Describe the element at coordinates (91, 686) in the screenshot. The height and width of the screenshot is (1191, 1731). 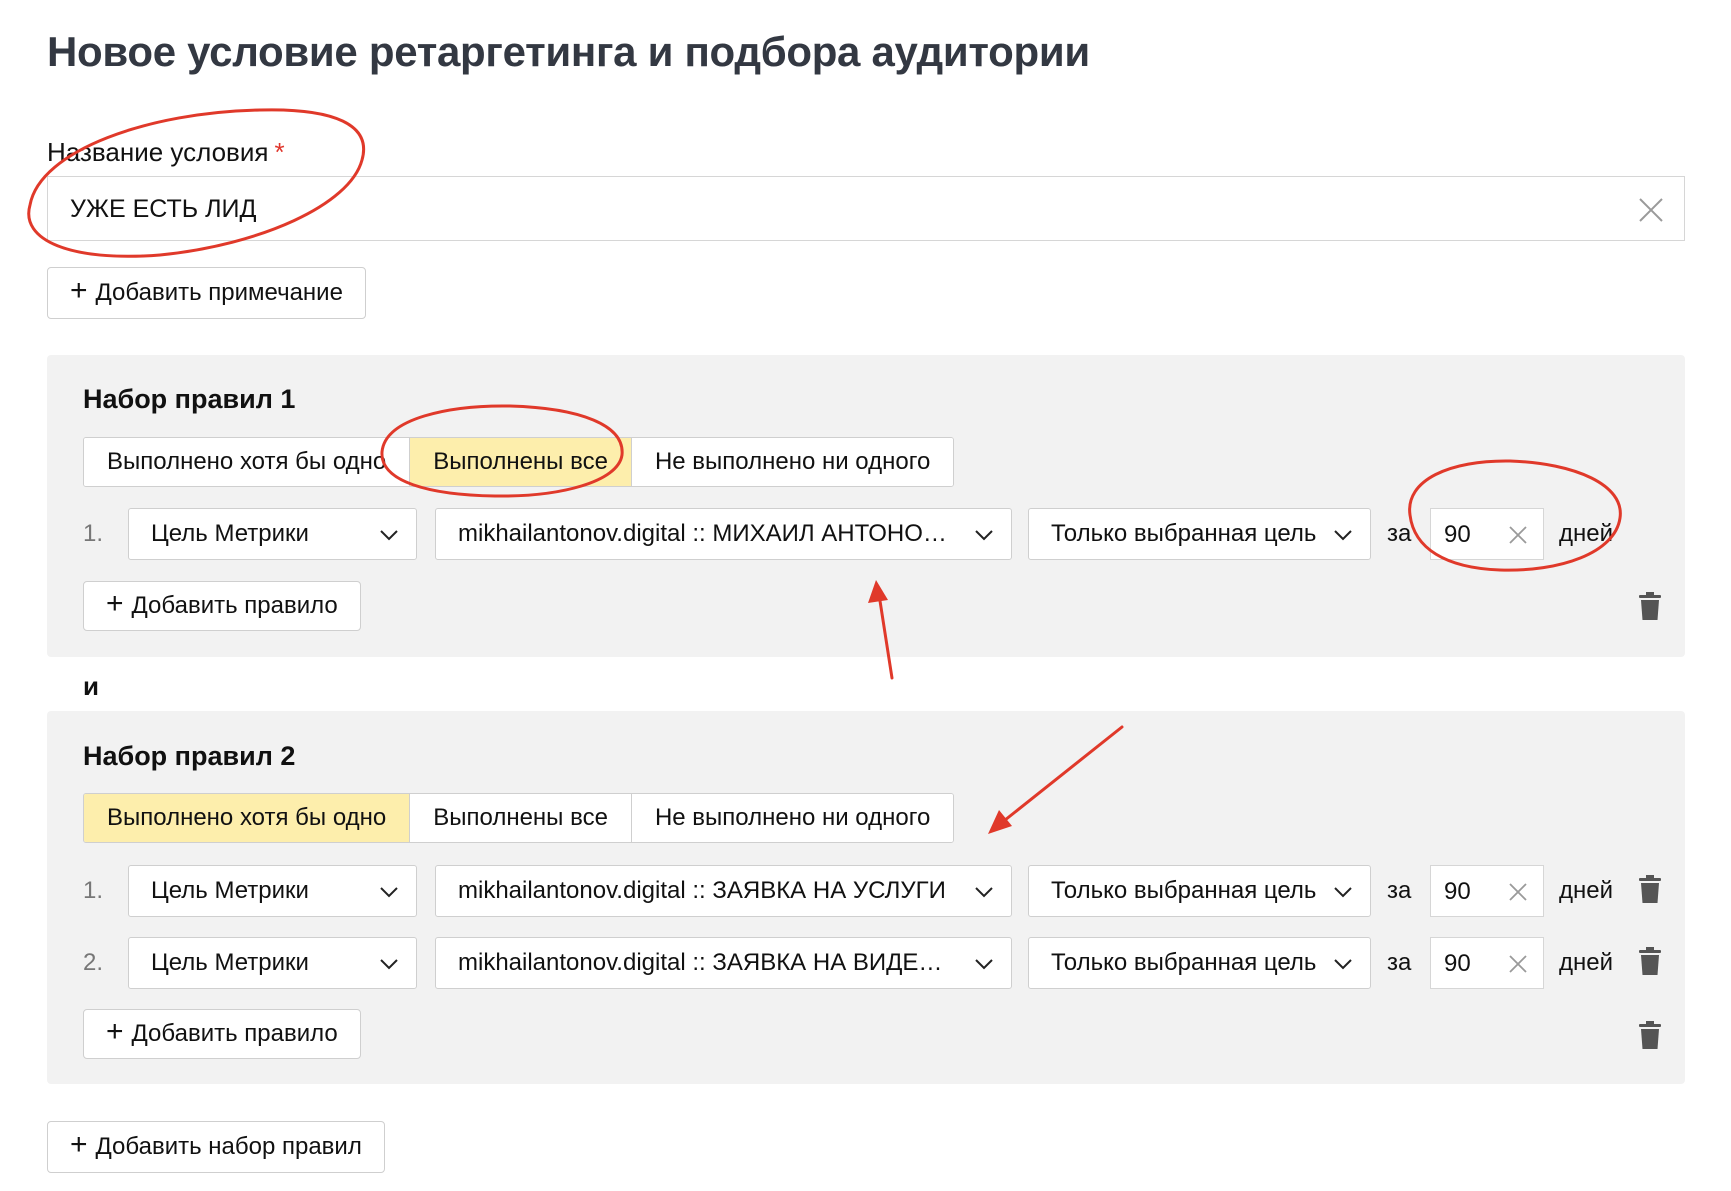
I see `and-separator: и` at that location.